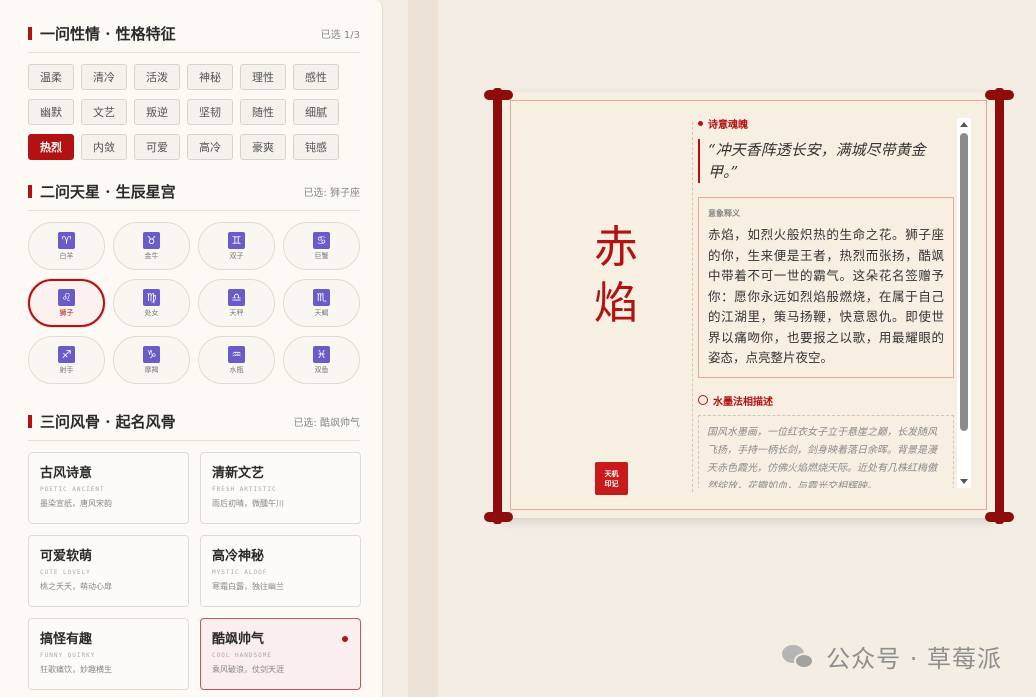 The height and width of the screenshot is (697, 1036). What do you see at coordinates (280, 654) in the screenshot?
I see `style-option-card: 酷飒帅气 COOL HANDSOME 乘风破浪，仗剑天涯` at bounding box center [280, 654].